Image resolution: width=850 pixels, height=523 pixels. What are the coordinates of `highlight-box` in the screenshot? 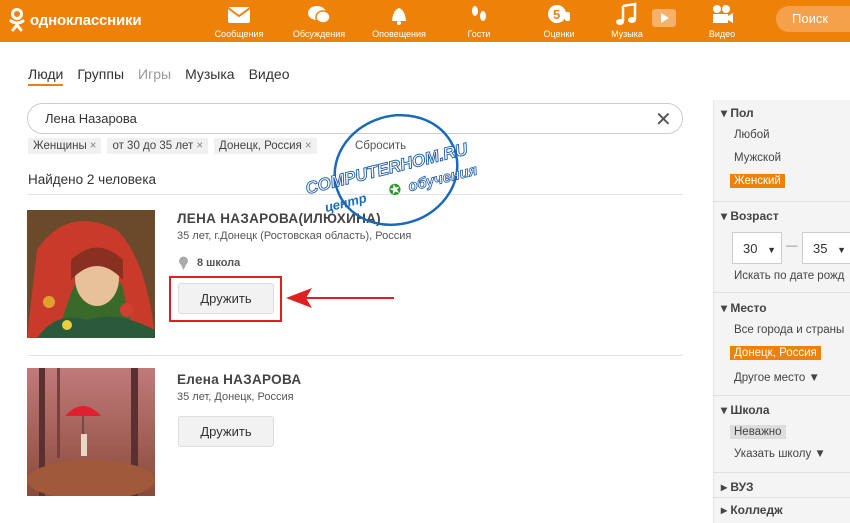 It's located at (225, 299).